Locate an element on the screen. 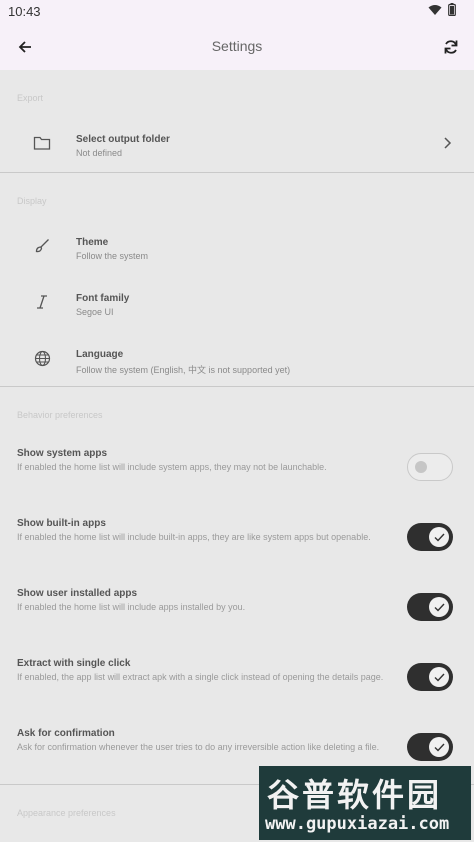  wifi-icon is located at coordinates (435, 9).